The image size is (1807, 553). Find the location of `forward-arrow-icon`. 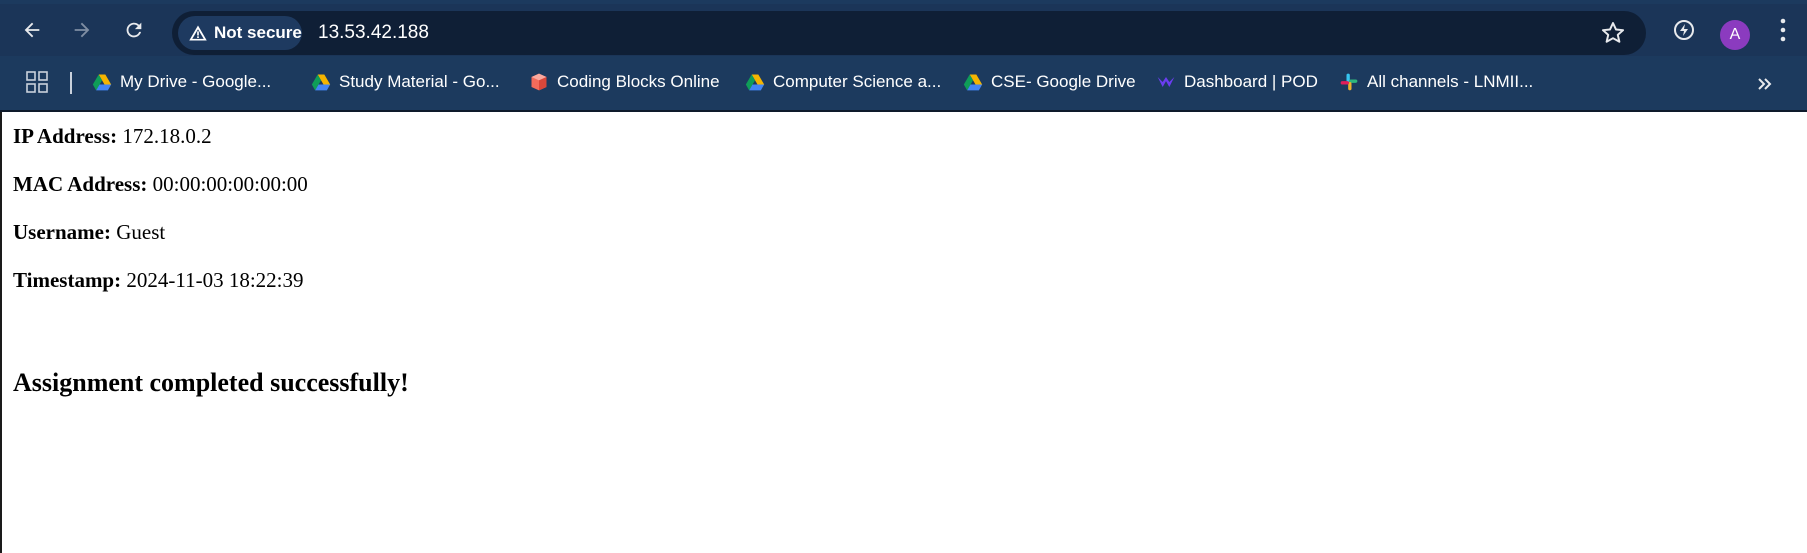

forward-arrow-icon is located at coordinates (82, 30).